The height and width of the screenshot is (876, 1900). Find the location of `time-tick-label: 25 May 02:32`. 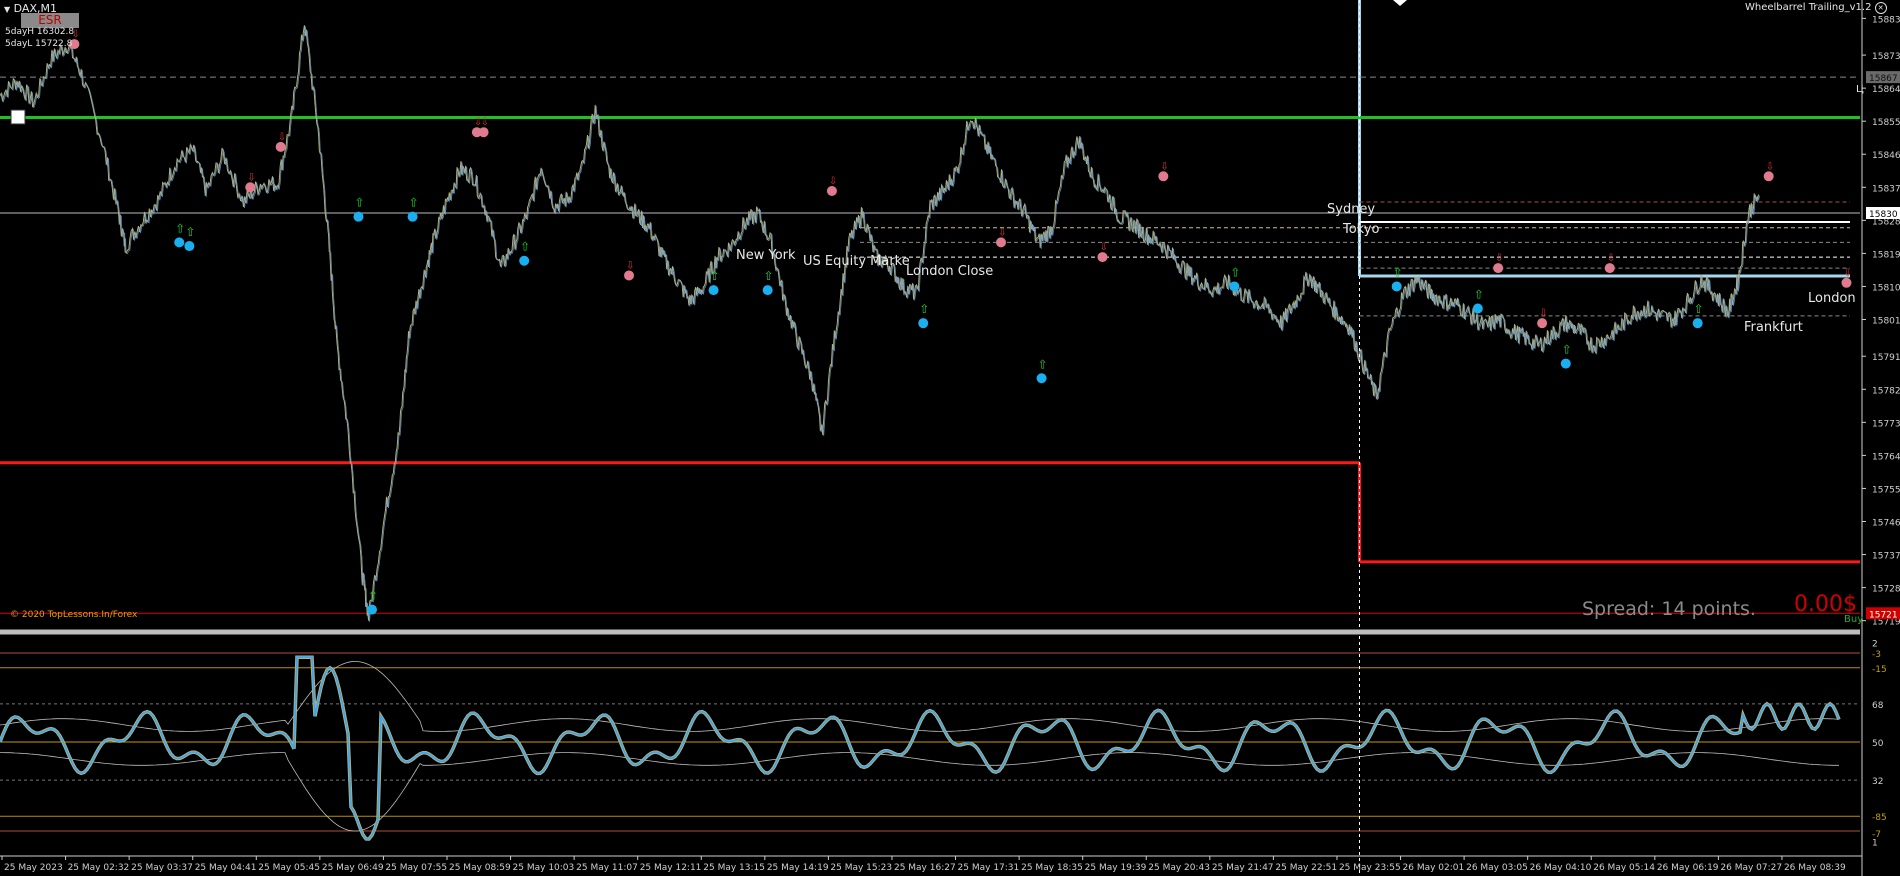

time-tick-label: 25 May 02:32 is located at coordinates (99, 868).